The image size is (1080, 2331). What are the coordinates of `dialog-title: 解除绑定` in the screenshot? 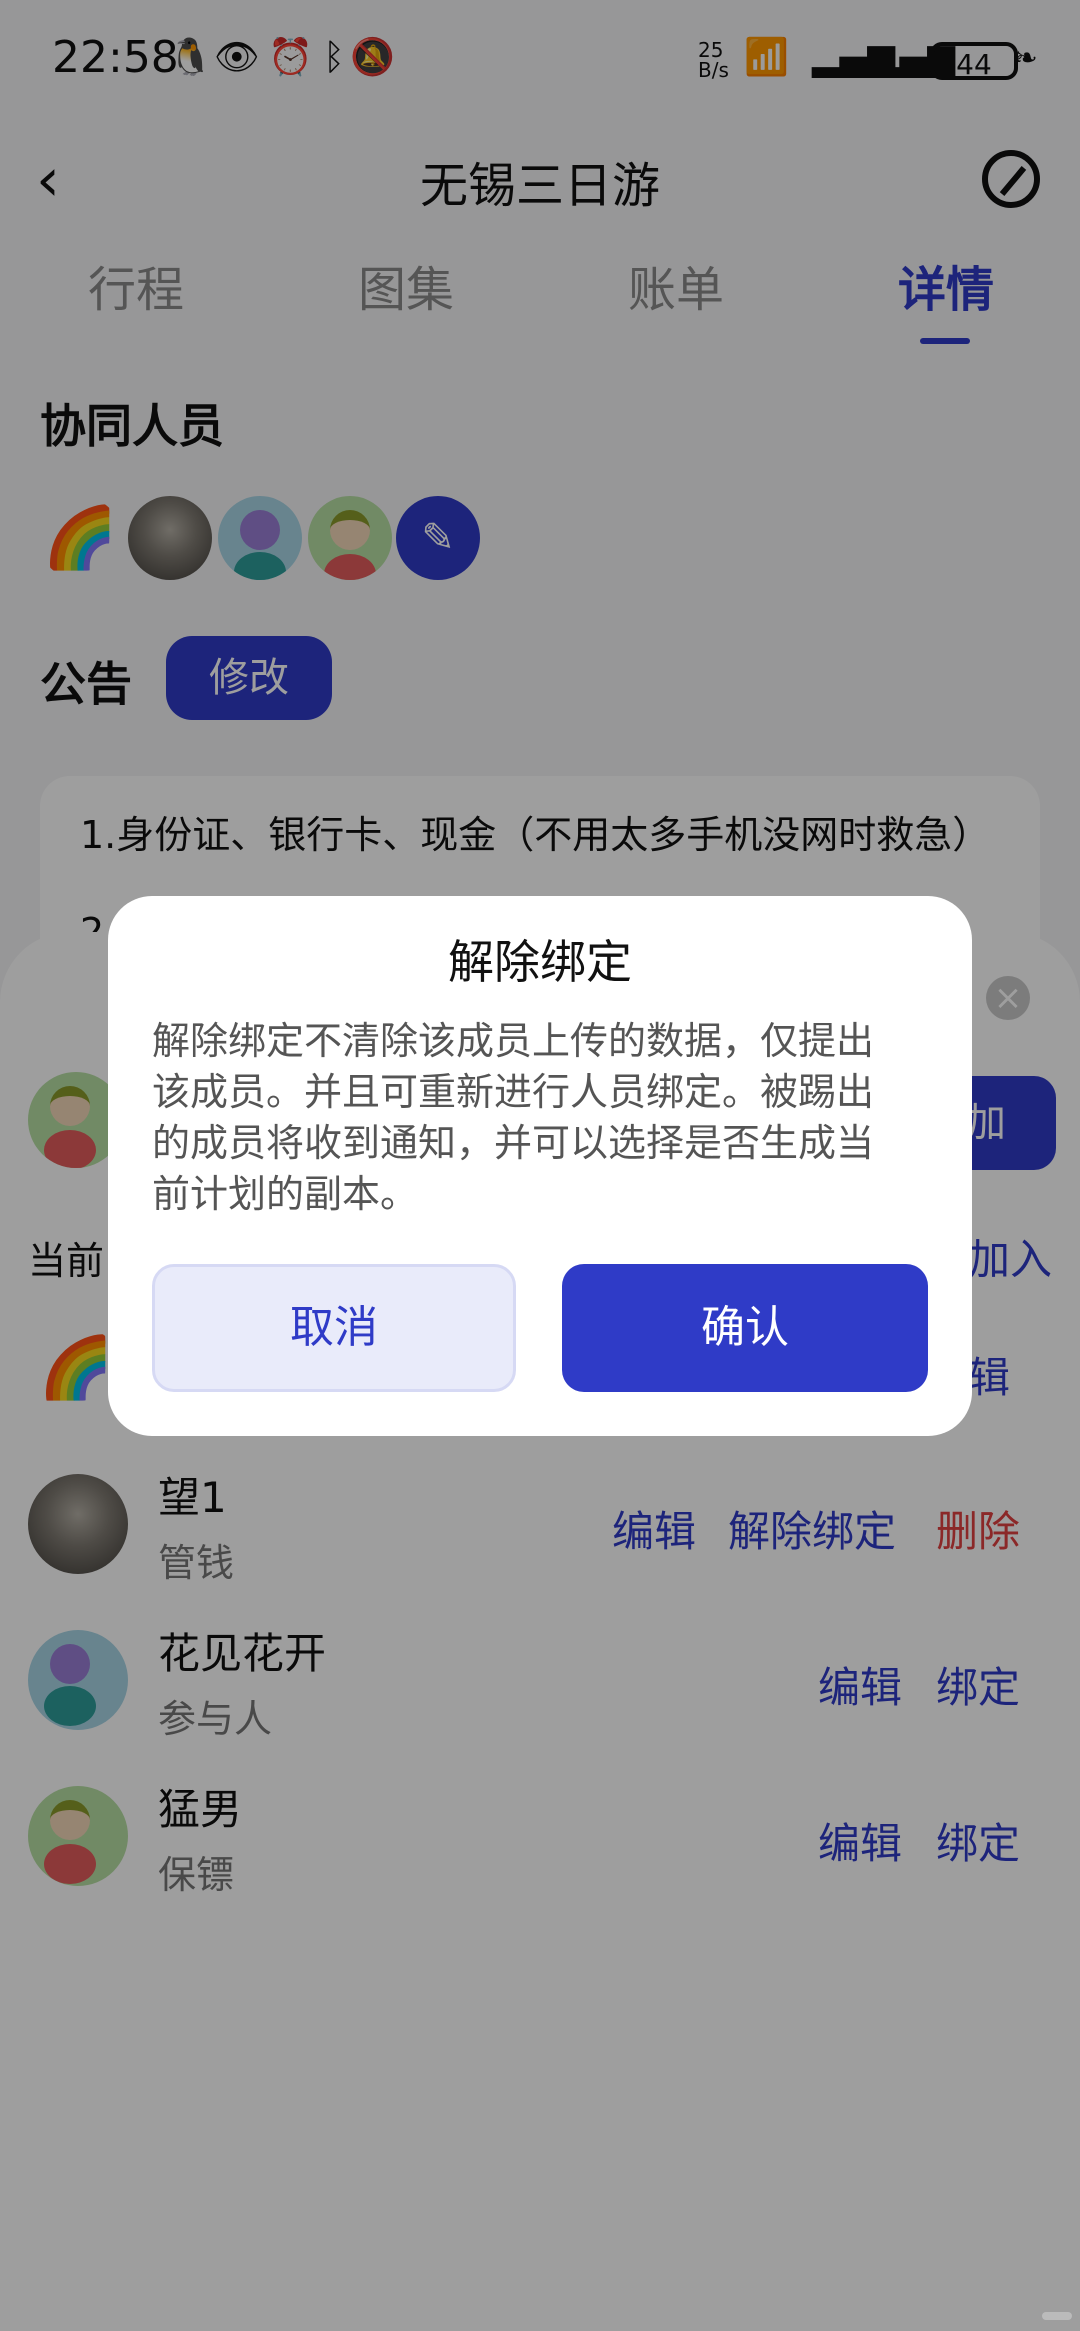 It's located at (540, 962).